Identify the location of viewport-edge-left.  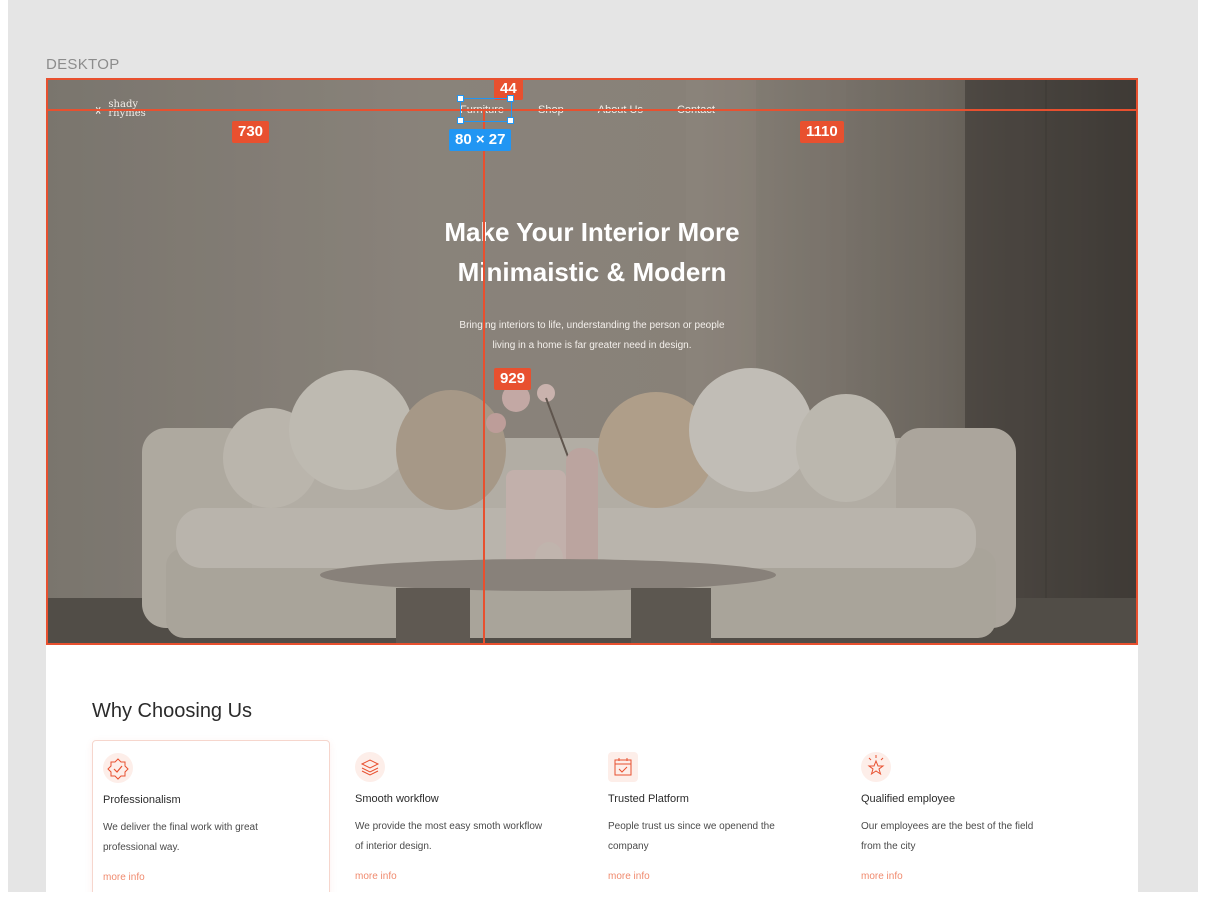
(4, 451).